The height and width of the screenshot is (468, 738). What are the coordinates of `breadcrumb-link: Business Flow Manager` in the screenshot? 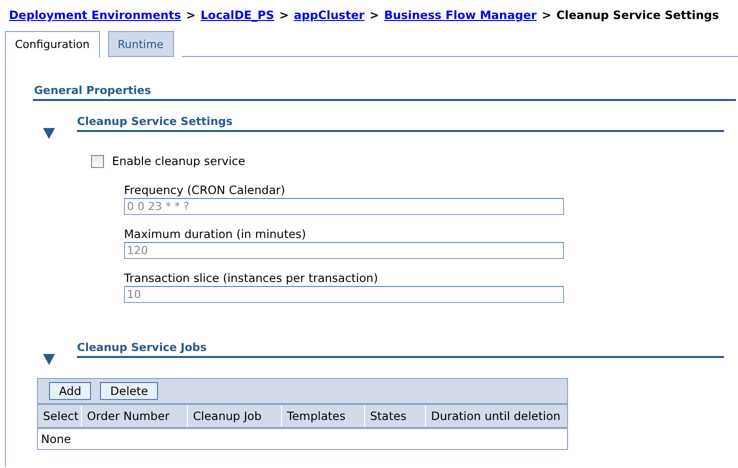 It's located at (460, 15).